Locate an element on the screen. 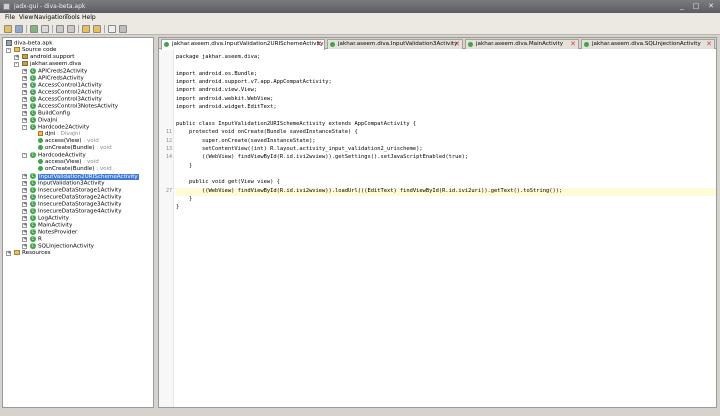  line-number: 14 is located at coordinates (168, 157).